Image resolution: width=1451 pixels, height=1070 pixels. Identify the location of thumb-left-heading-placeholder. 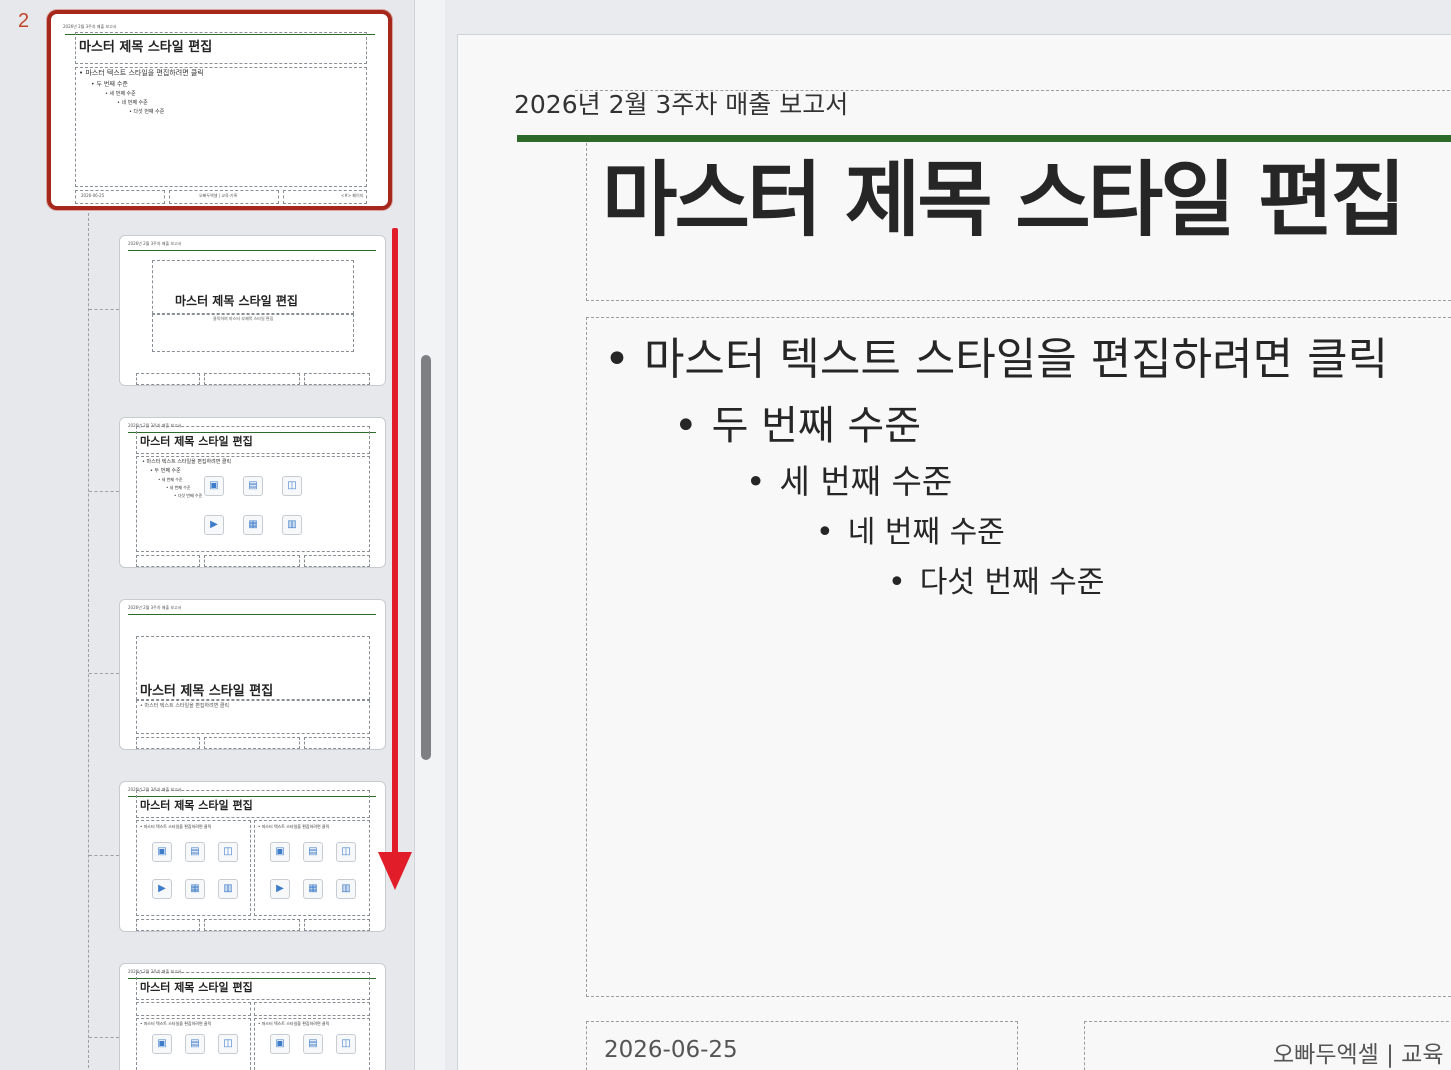
(193, 1009).